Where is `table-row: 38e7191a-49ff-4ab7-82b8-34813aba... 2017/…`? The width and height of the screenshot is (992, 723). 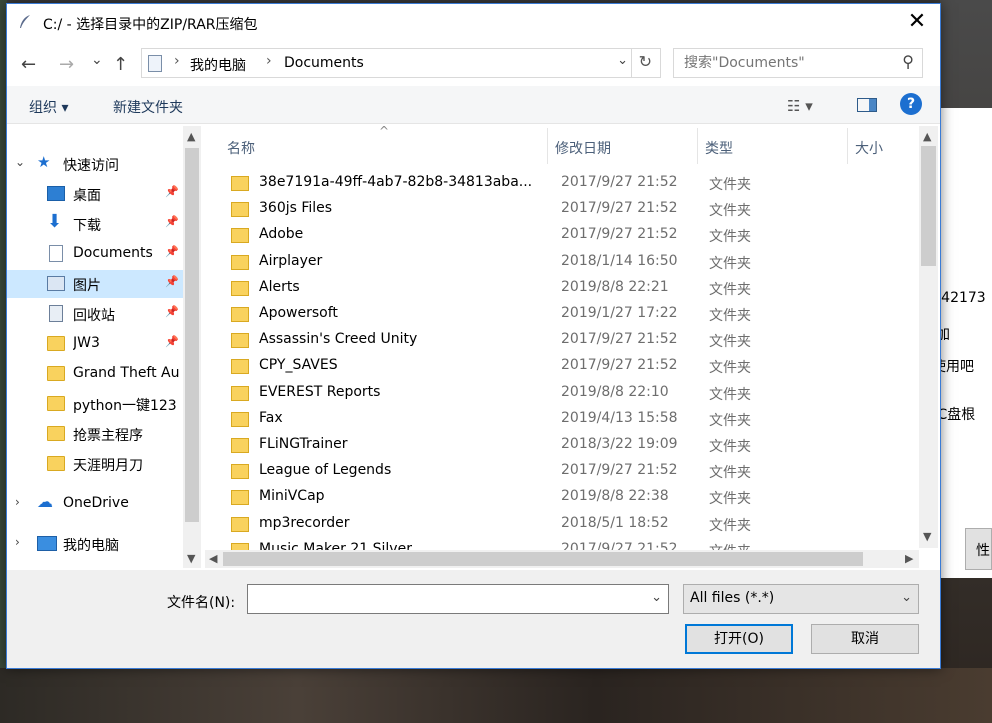
table-row: 38e7191a-49ff-4ab7-82b8-34813aba... 2017/… is located at coordinates (572, 183).